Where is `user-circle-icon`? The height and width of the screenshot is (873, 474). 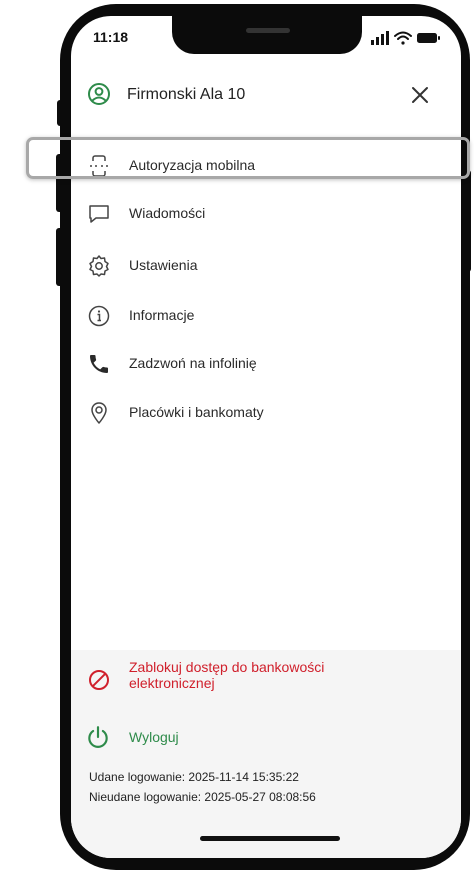
user-circle-icon is located at coordinates (99, 94).